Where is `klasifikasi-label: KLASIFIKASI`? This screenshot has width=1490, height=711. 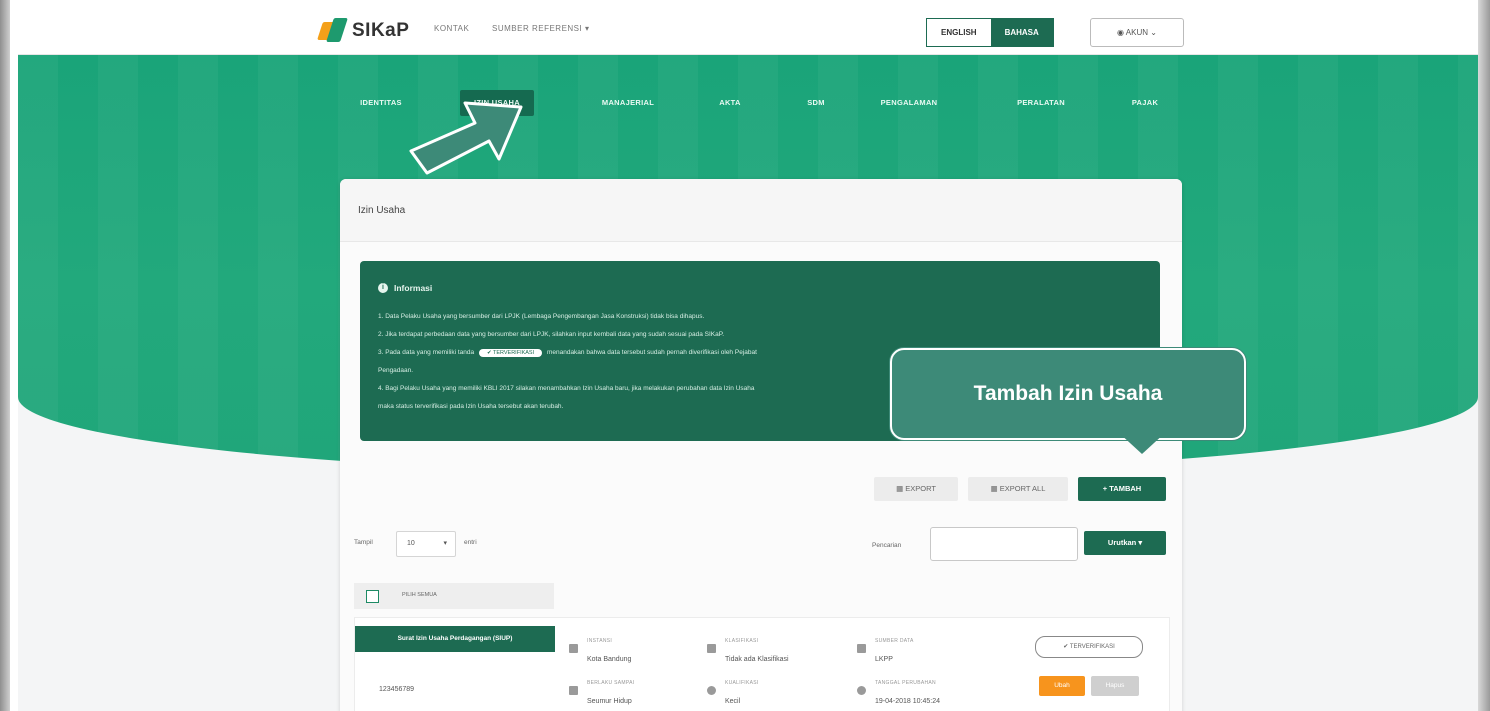 klasifikasi-label: KLASIFIKASI is located at coordinates (742, 641).